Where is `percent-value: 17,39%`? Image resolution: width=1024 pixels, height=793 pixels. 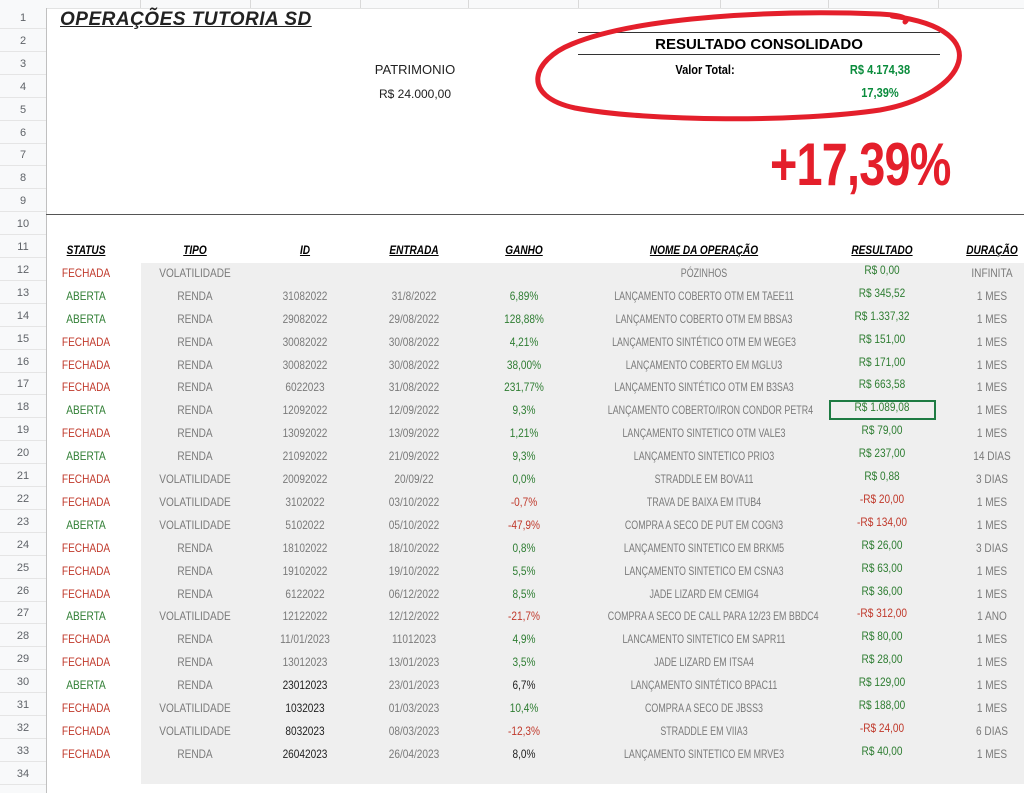
percent-value: 17,39% is located at coordinates (880, 92).